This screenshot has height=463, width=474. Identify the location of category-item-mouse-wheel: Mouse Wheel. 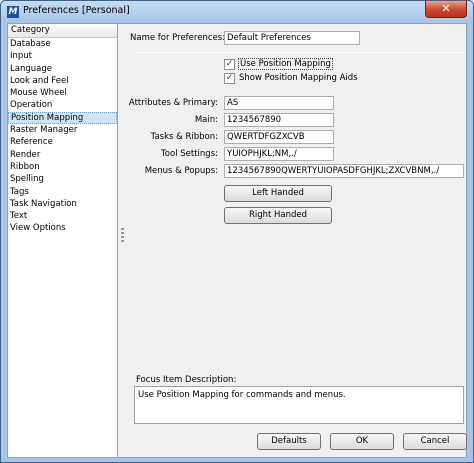
(62, 93).